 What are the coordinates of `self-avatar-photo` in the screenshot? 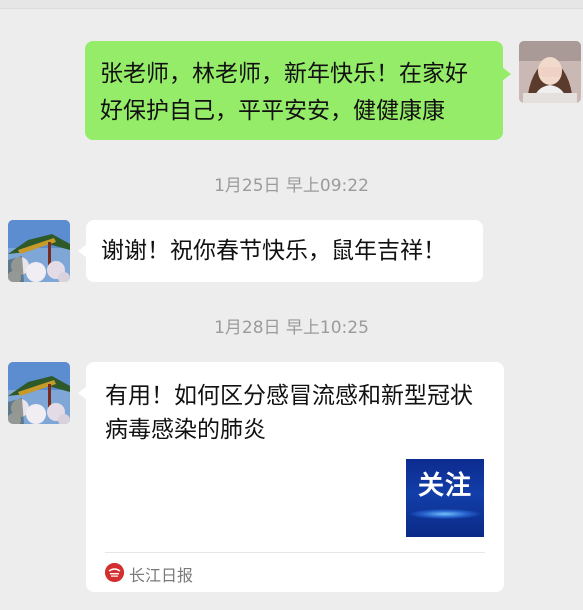 It's located at (550, 72).